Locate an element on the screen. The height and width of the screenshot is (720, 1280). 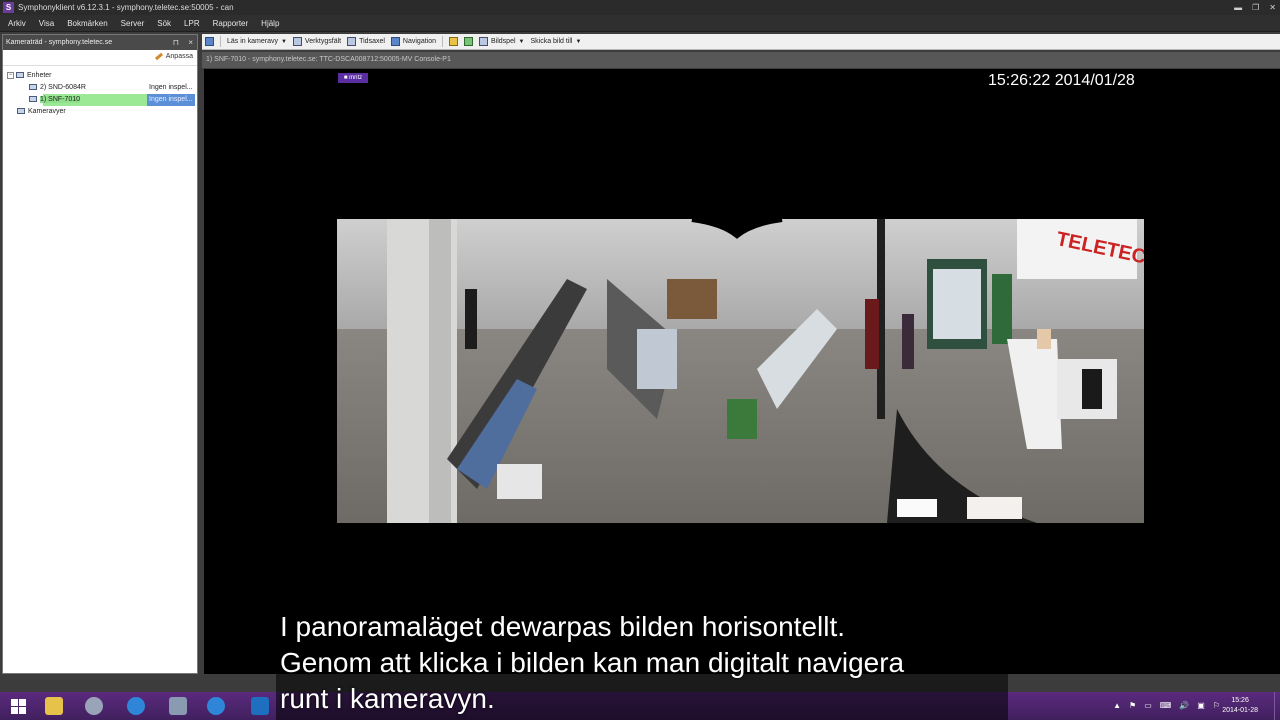
taskbar-clock: 15:26 2014-01-28 is located at coordinates (1240, 706).